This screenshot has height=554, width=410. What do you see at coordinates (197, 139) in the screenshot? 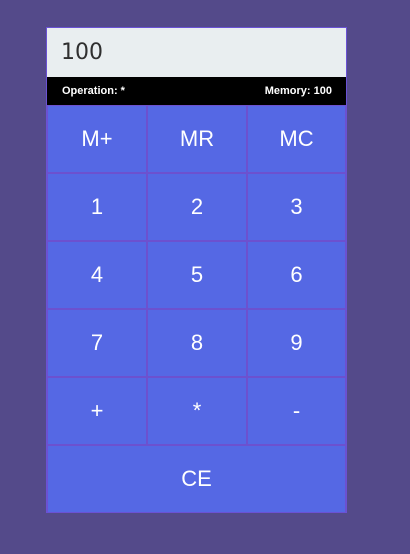
I see `memory-recall-button: MR` at bounding box center [197, 139].